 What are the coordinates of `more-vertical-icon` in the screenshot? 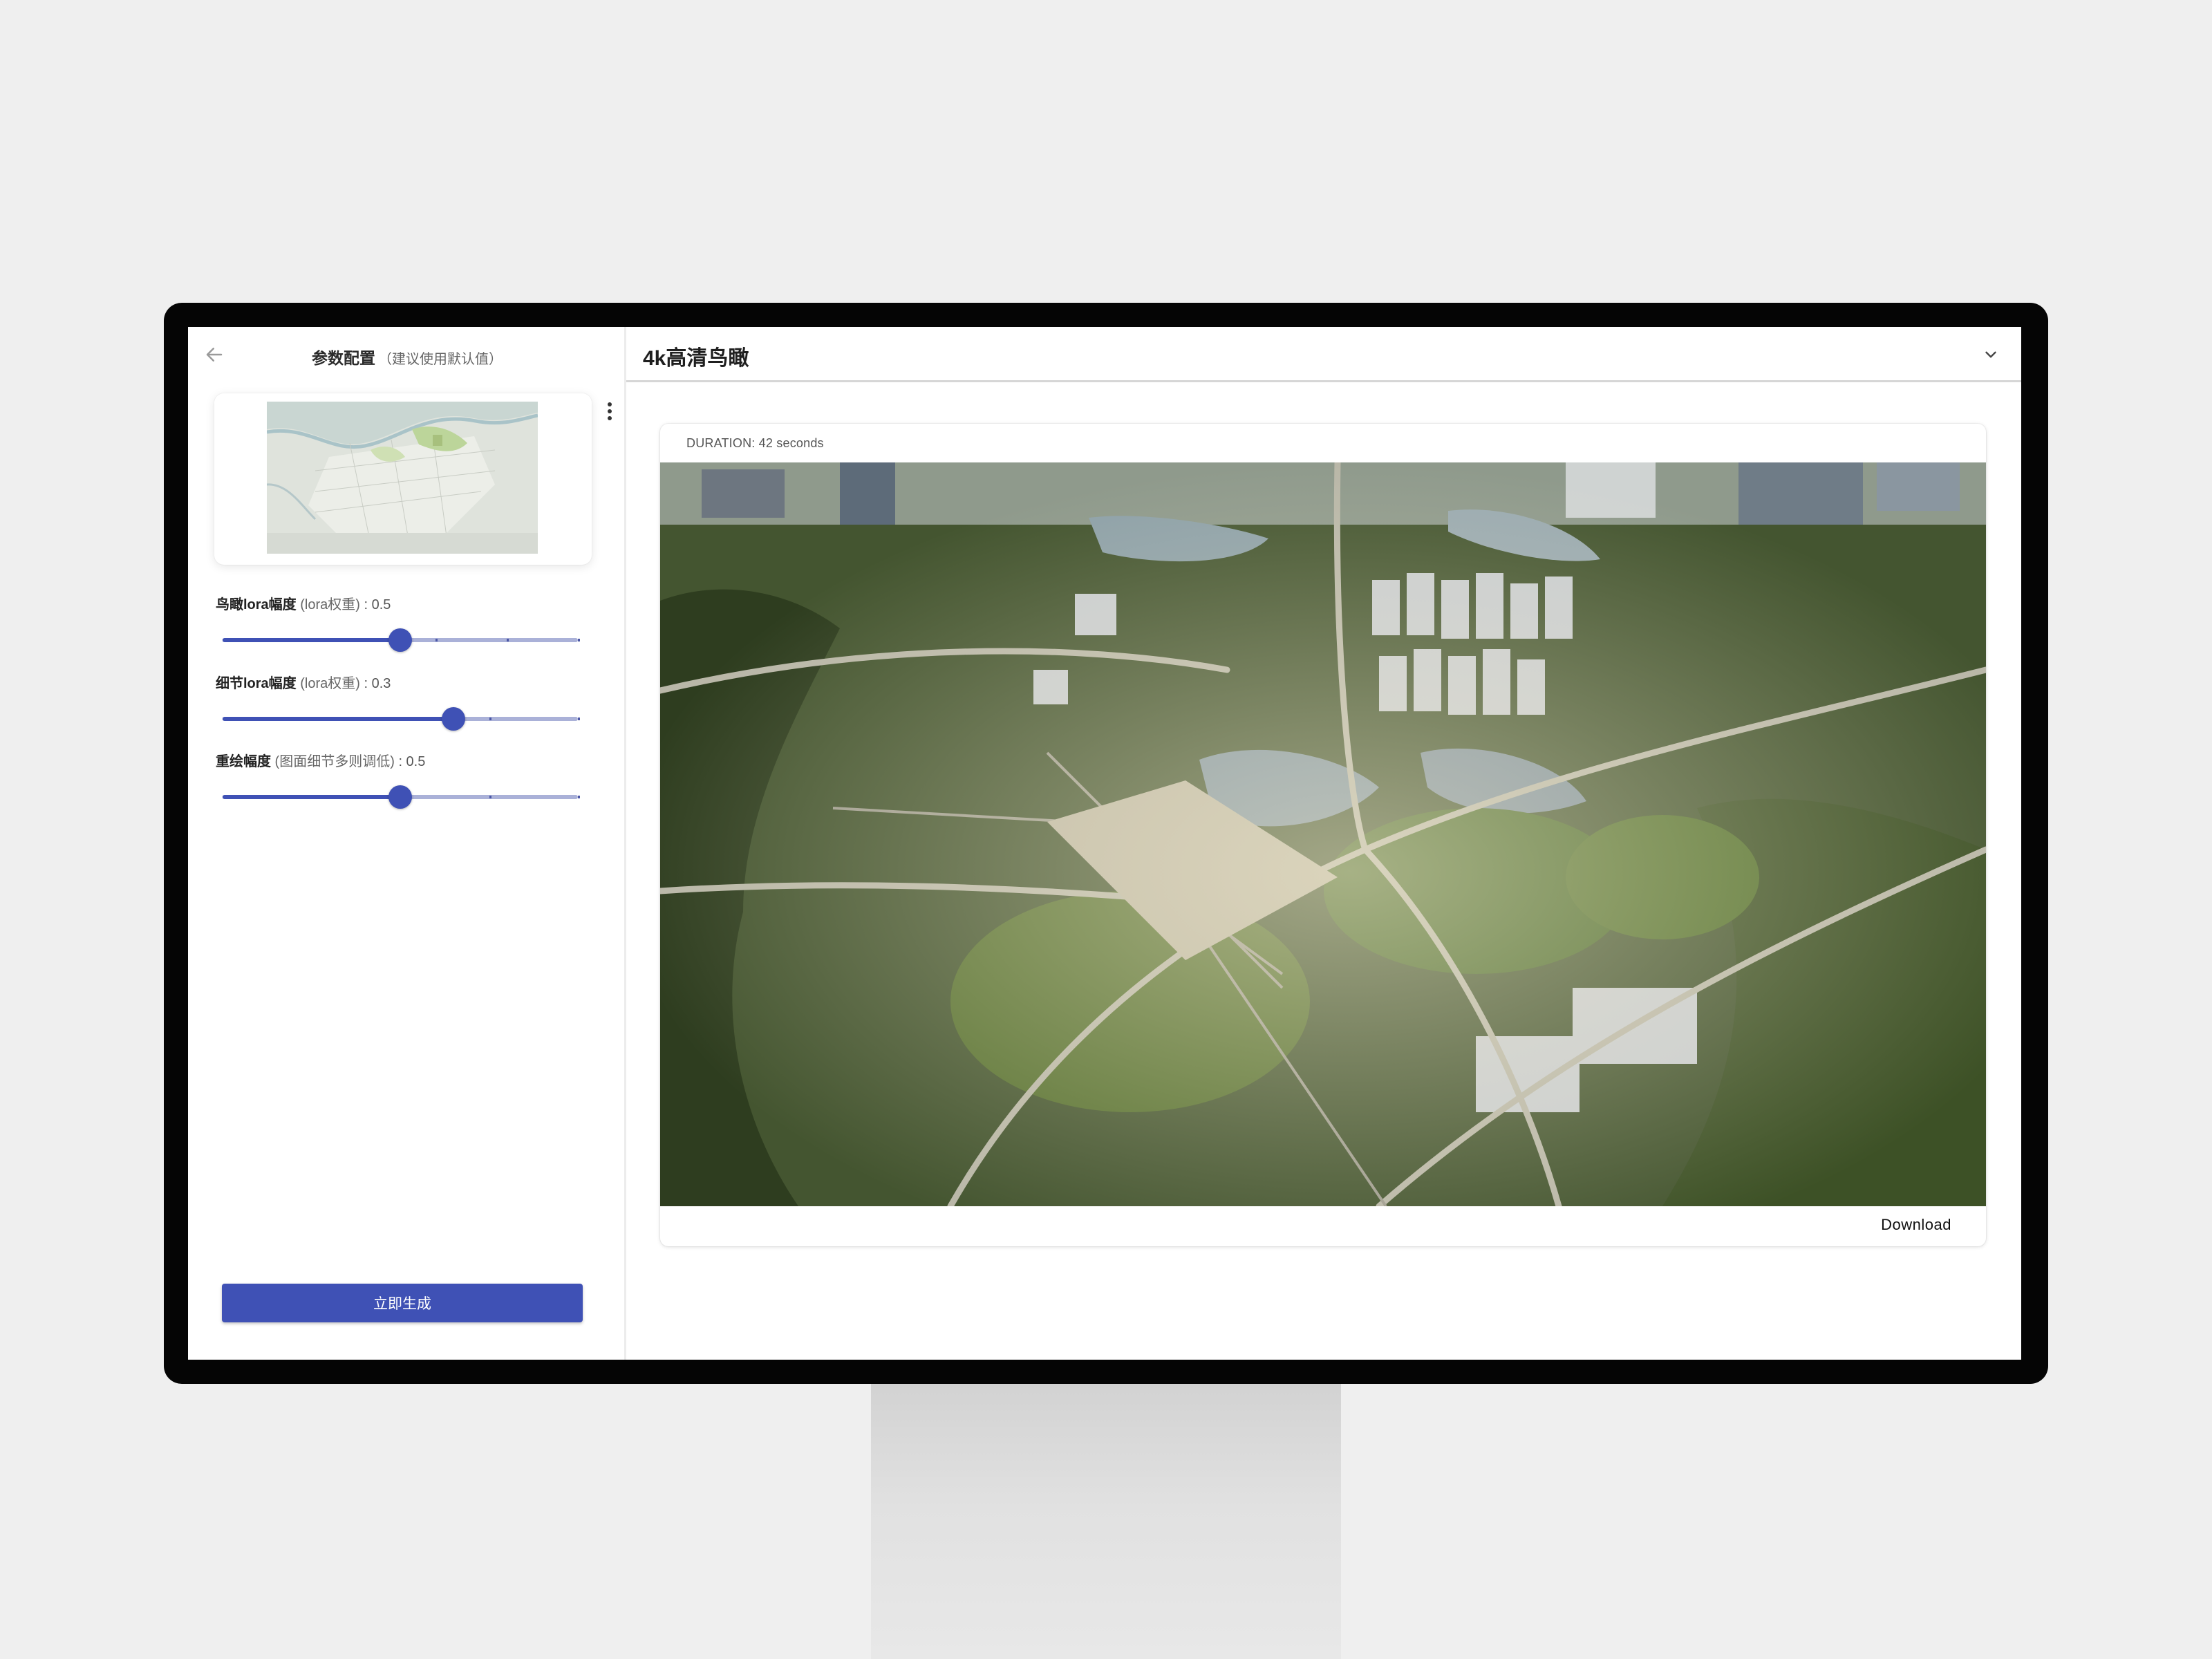 It's located at (610, 404).